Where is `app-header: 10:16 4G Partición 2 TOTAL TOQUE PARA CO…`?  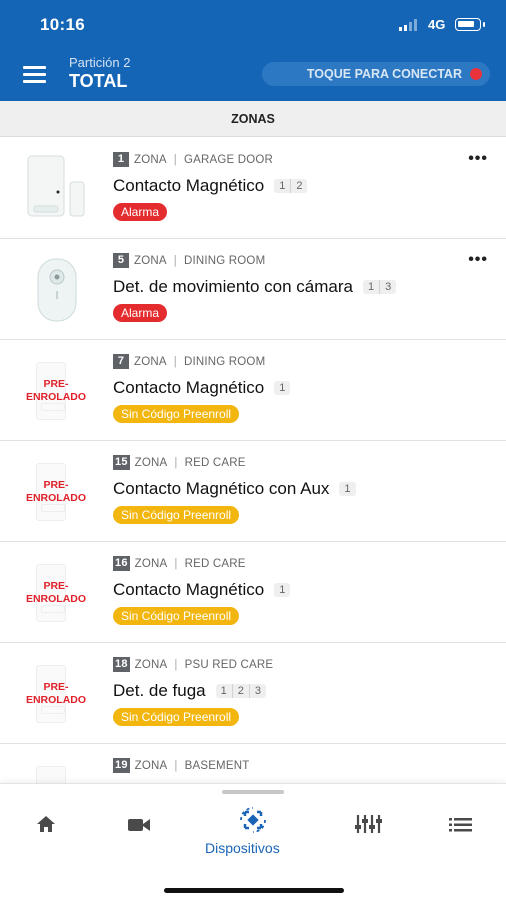
app-header: 10:16 4G Partición 2 TOTAL TOQUE PARA CO… is located at coordinates (253, 50).